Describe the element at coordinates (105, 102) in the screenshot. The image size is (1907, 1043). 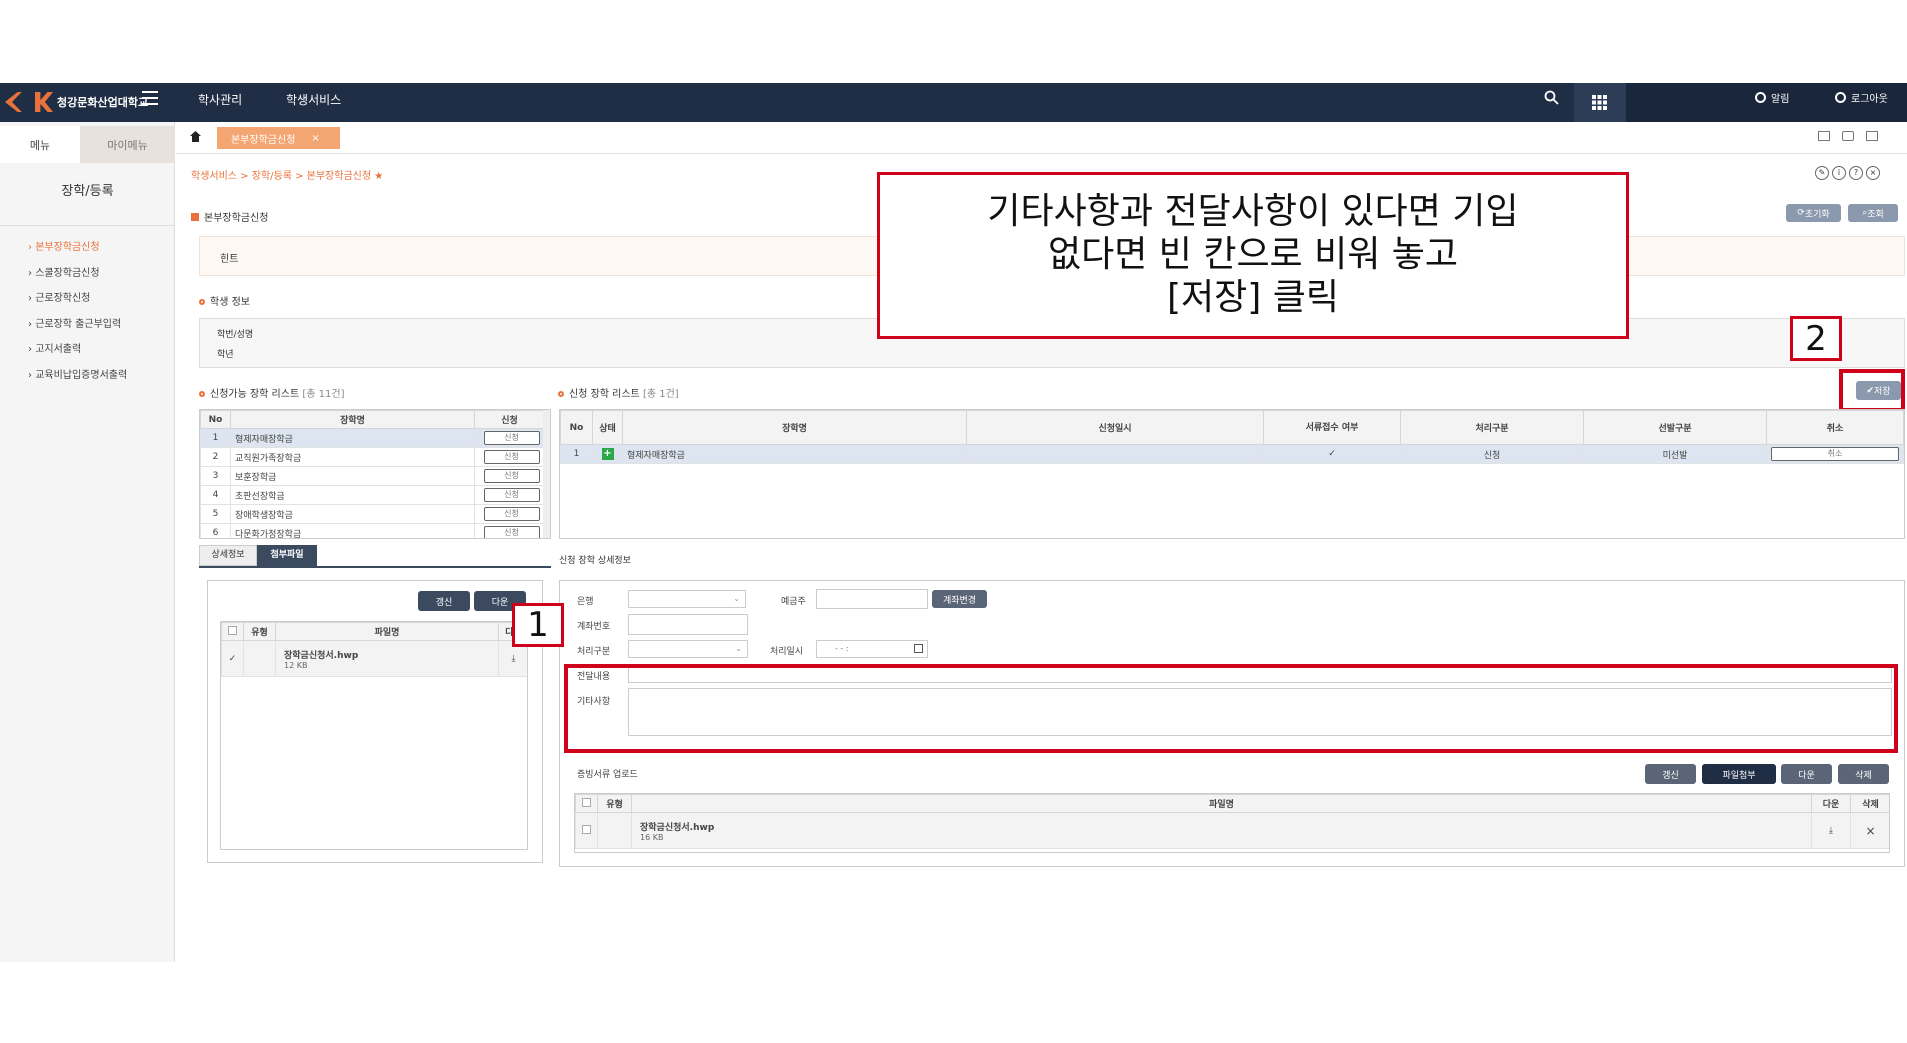
I see `university-logo: 청강문화산업대학교` at that location.